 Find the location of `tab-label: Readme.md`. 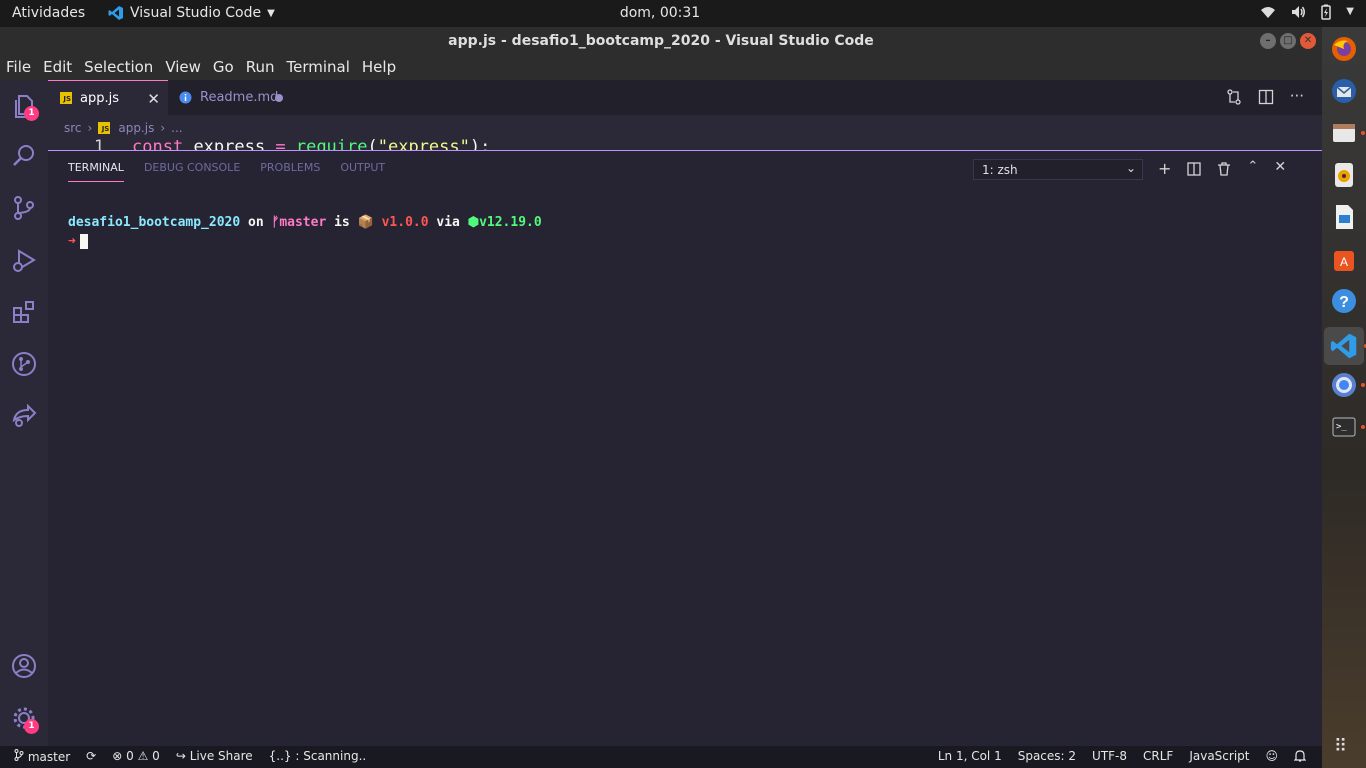

tab-label: Readme.md is located at coordinates (239, 97).